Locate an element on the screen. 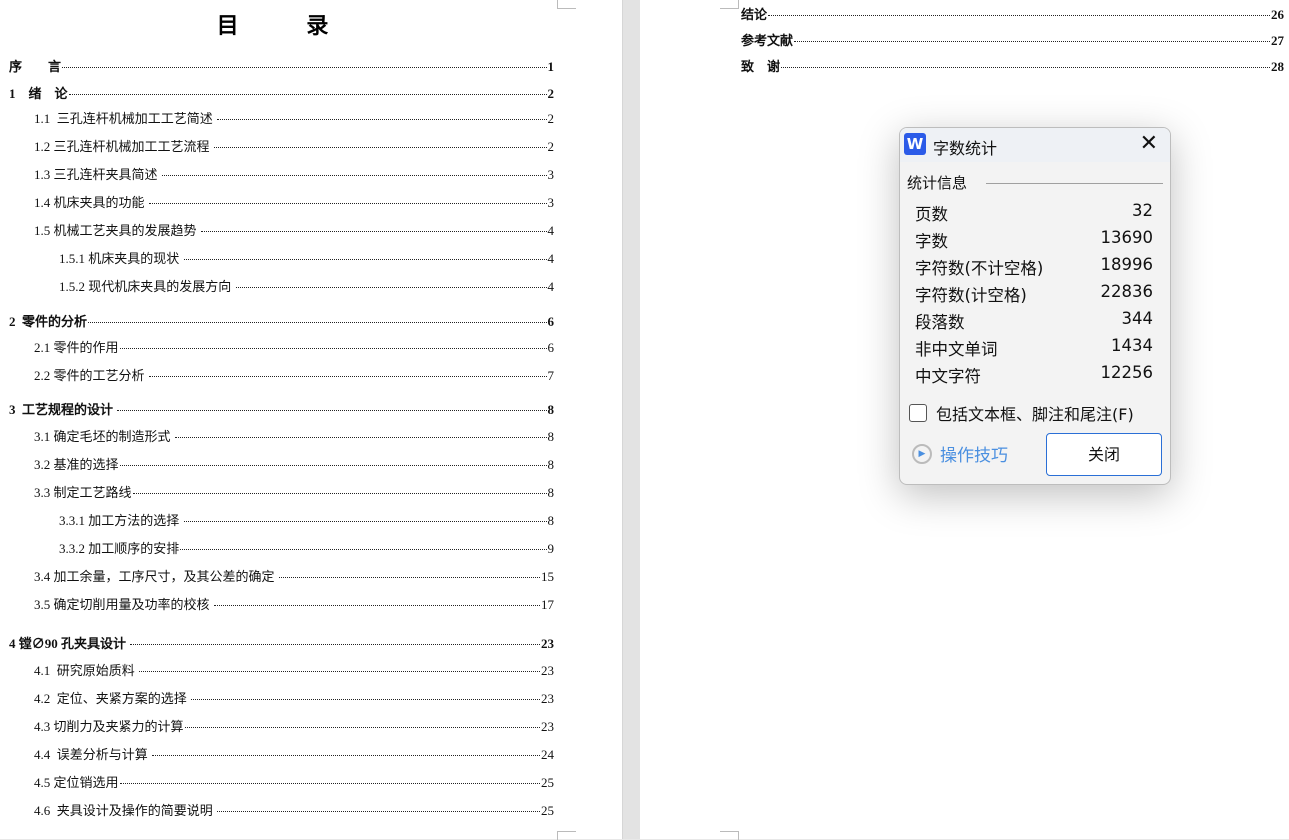  toc-entry: 3.3.1 加工方法的选择 8 is located at coordinates (306, 521).